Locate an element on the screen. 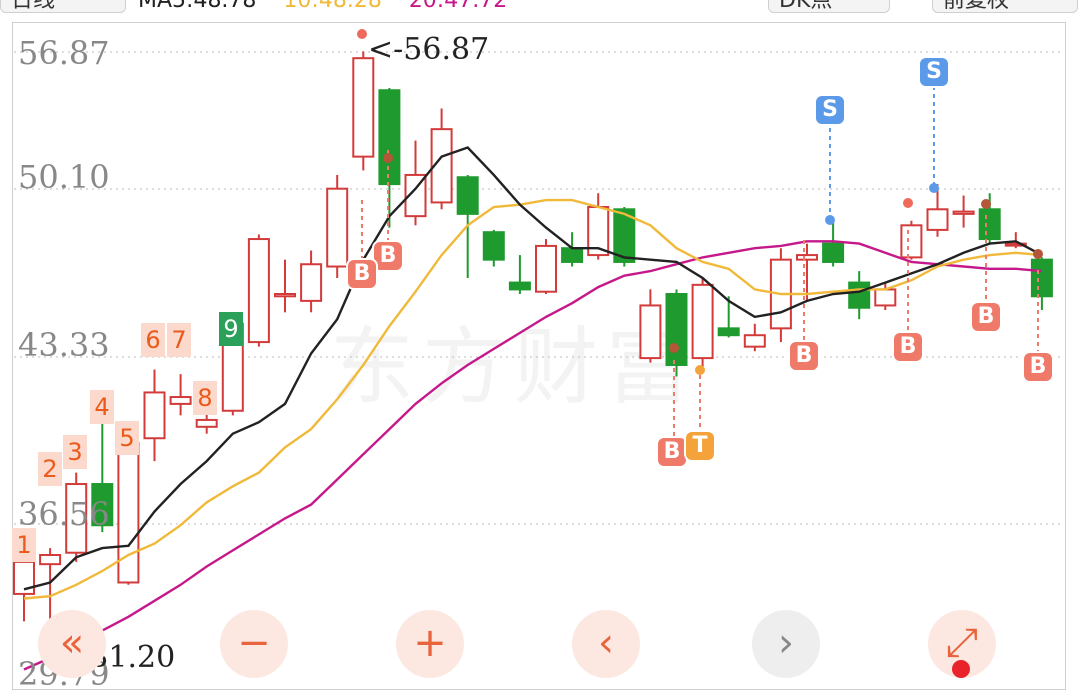  t-signal-tag: T is located at coordinates (700, 446).